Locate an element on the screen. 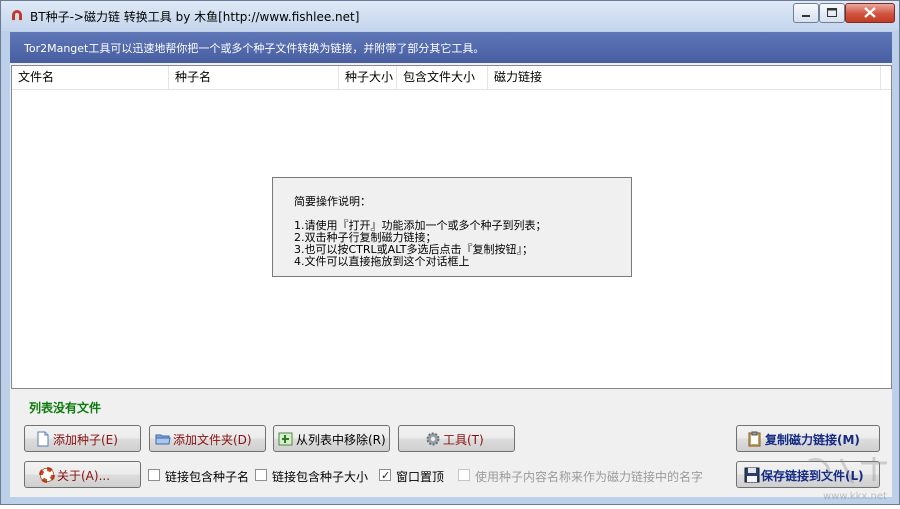 Image resolution: width=900 pixels, height=509 pixels. maximize-button is located at coordinates (832, 13).